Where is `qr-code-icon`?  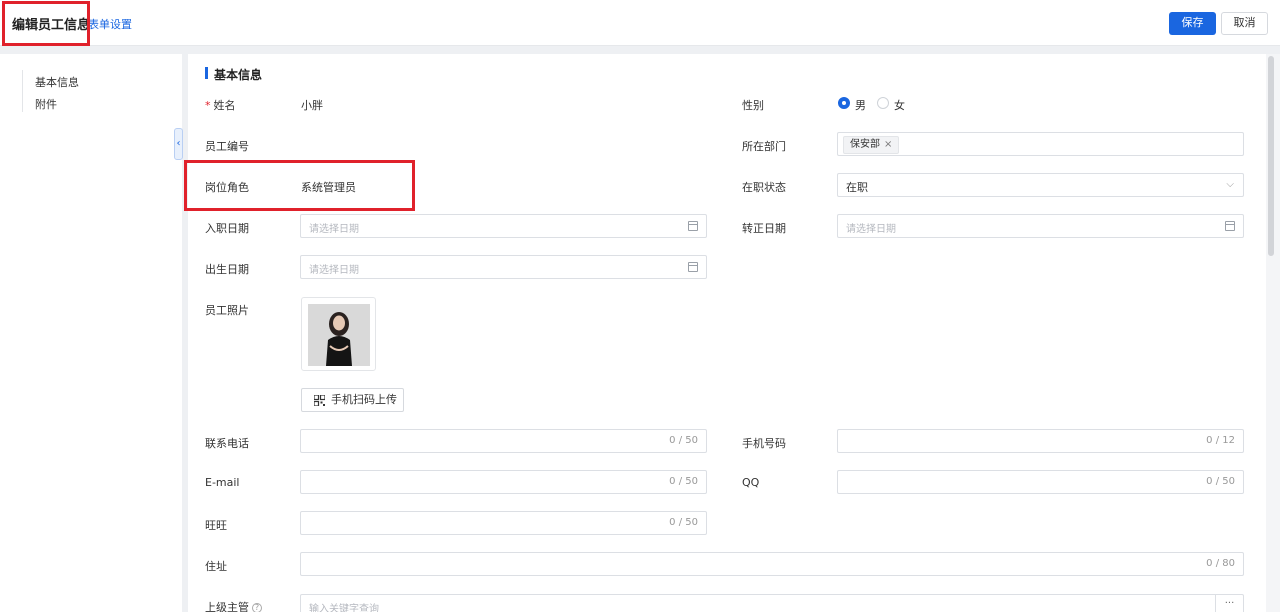
qr-code-icon is located at coordinates (319, 400).